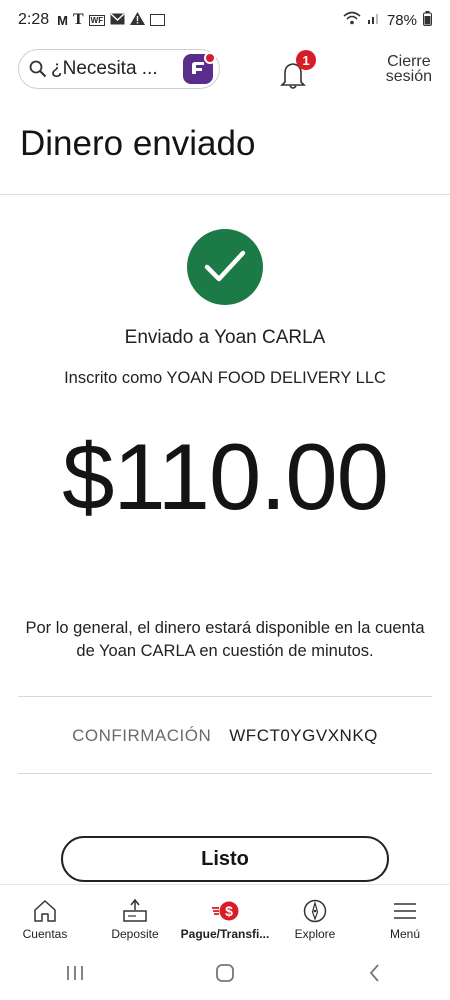 This screenshot has height=1000, width=450. I want to click on battery-percent: 78%, so click(401, 20).